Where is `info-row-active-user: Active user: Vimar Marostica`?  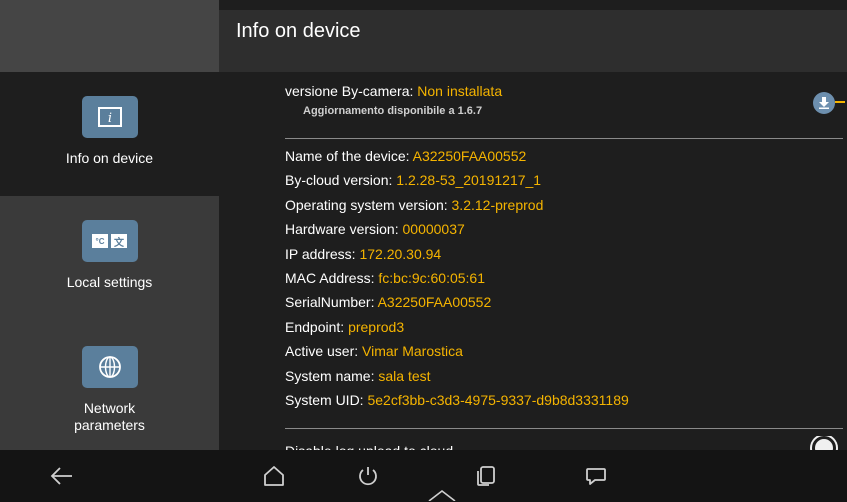
info-row-active-user: Active user: Vimar Marostica is located at coordinates (457, 353).